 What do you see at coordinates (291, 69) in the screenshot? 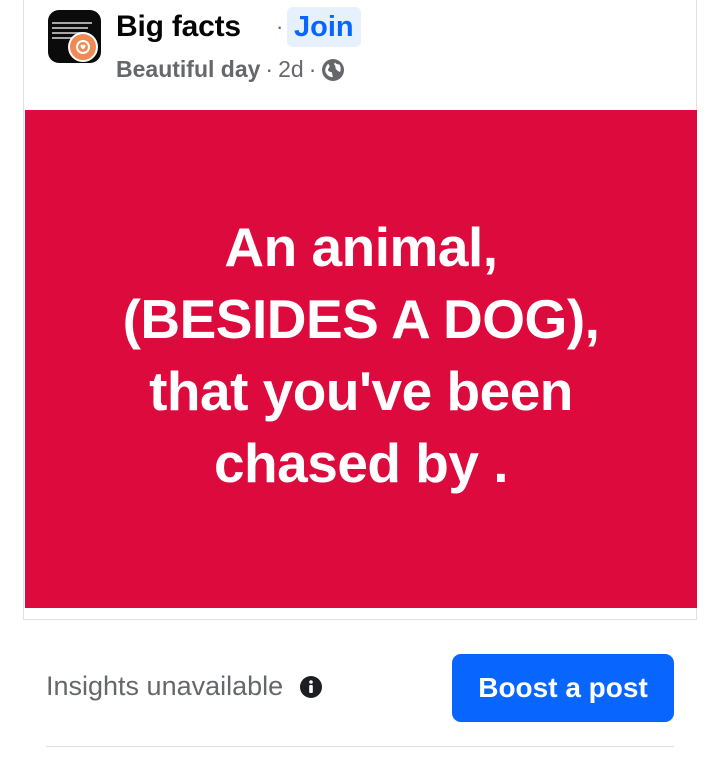
I see `post-time: 2d` at bounding box center [291, 69].